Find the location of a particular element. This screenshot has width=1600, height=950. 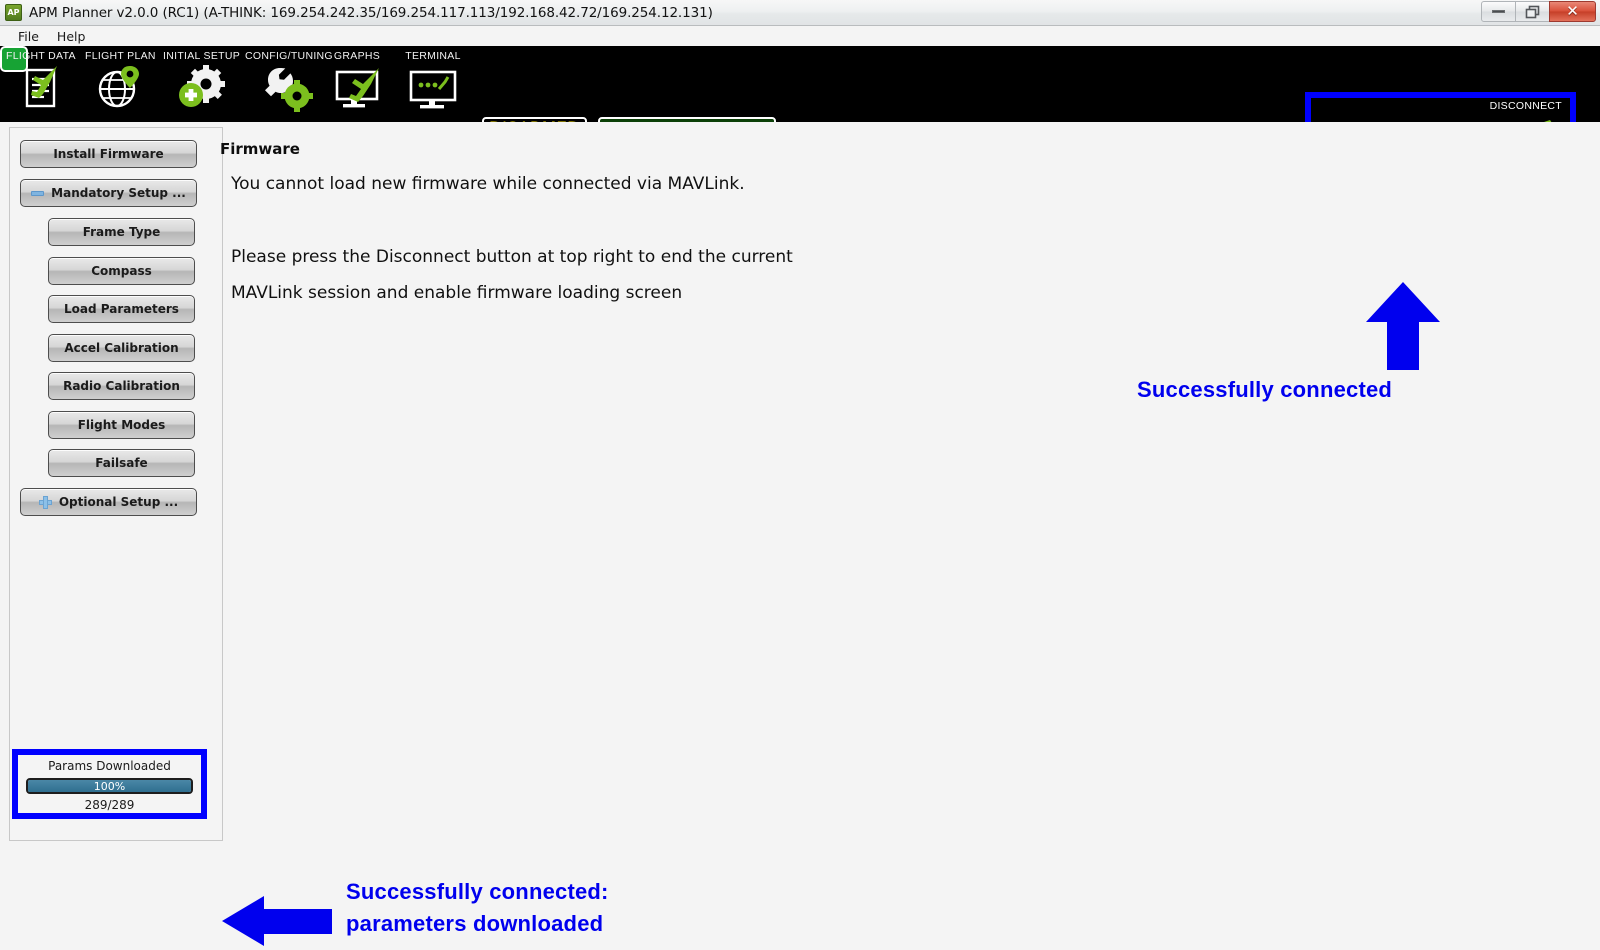

window-controls: ✕ is located at coordinates (1538, 11).